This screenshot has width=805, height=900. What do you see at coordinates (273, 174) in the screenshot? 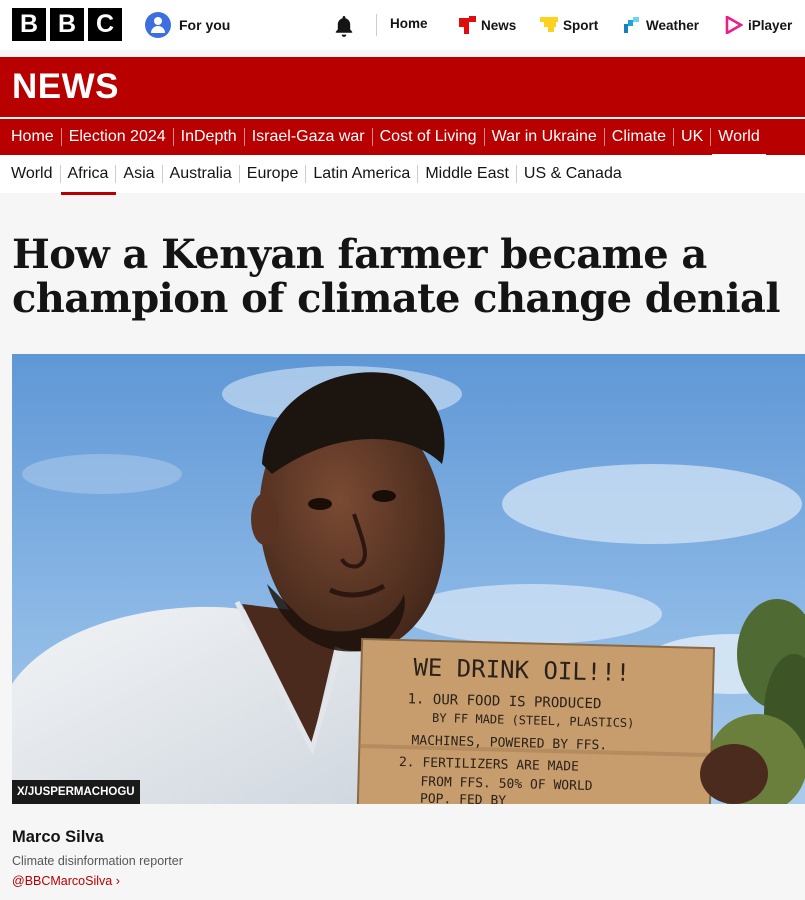
I see `sub-nav-europe: Europe` at bounding box center [273, 174].